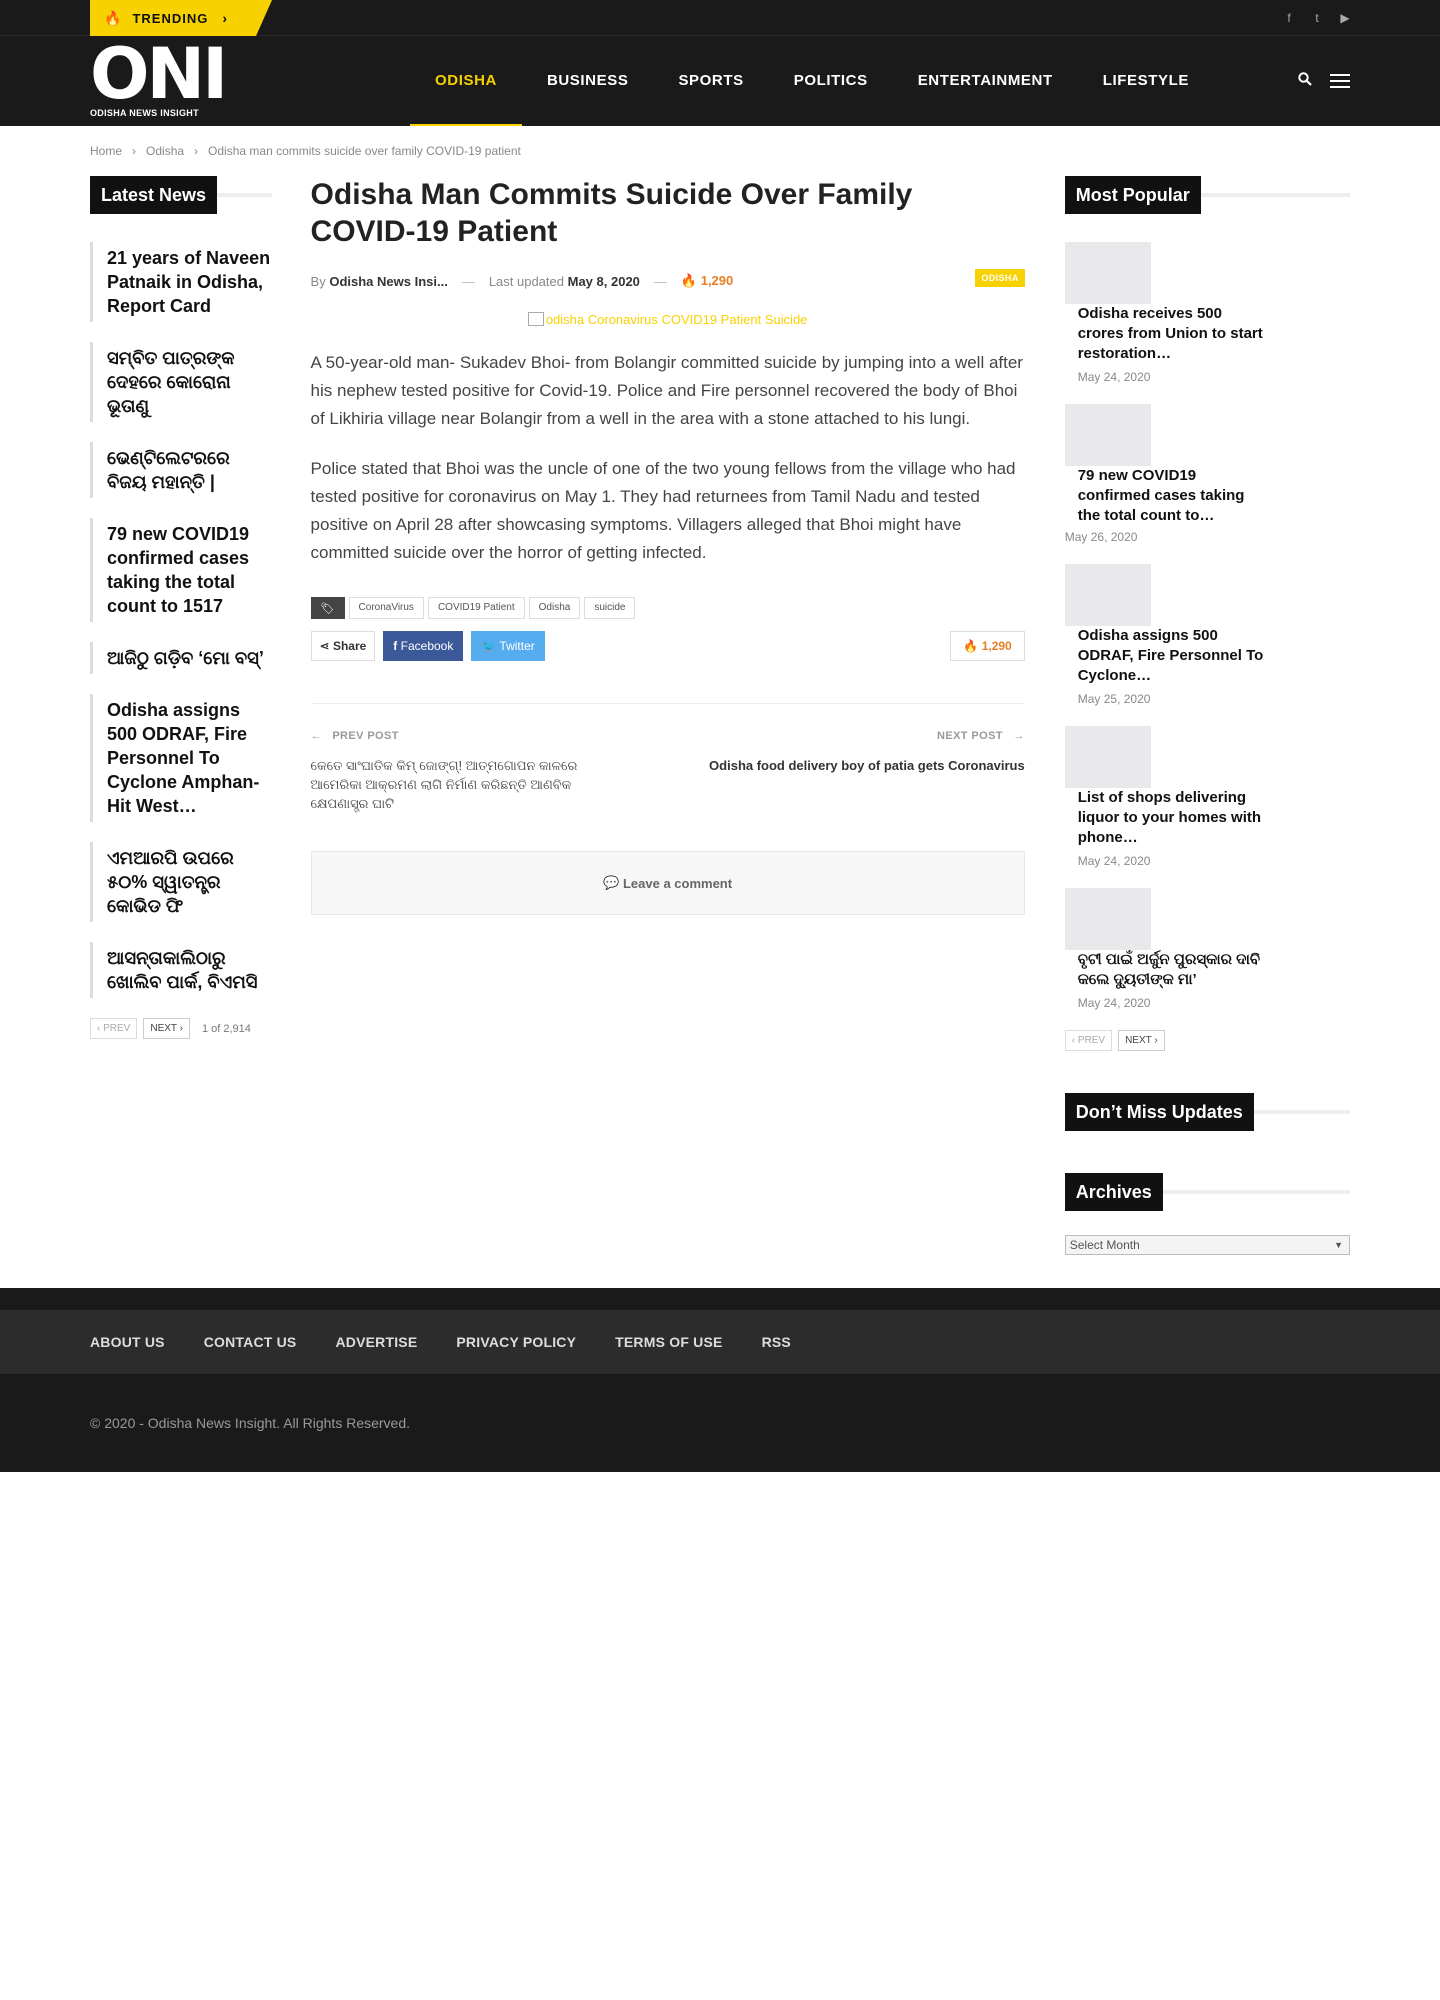 This screenshot has width=1440, height=2000. I want to click on broken-image-icon, so click(535, 319).